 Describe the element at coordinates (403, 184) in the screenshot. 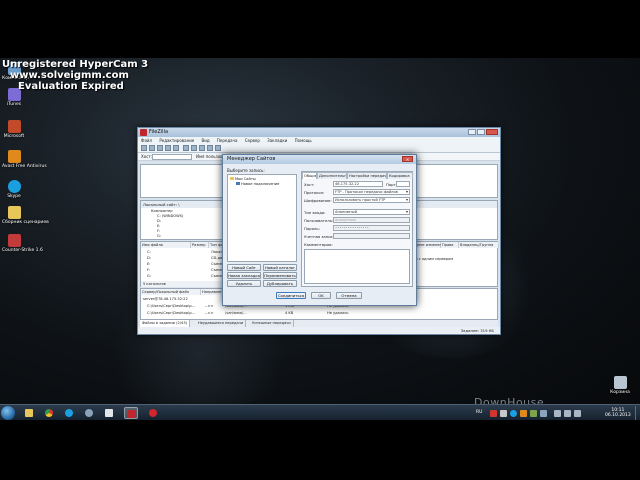

I see `port-input` at that location.